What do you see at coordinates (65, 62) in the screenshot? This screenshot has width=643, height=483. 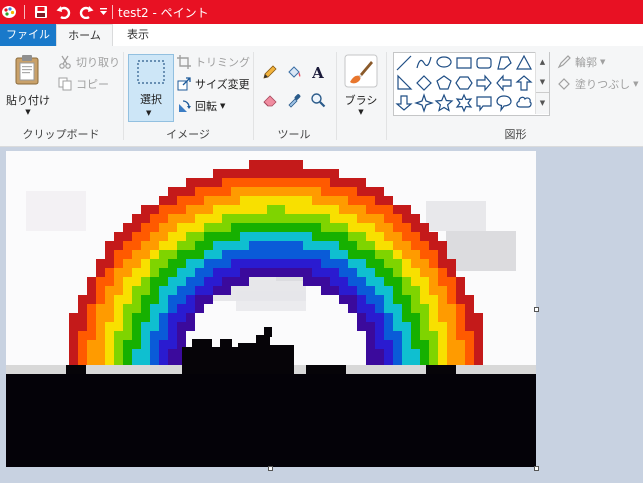 I see `scissors-icon` at bounding box center [65, 62].